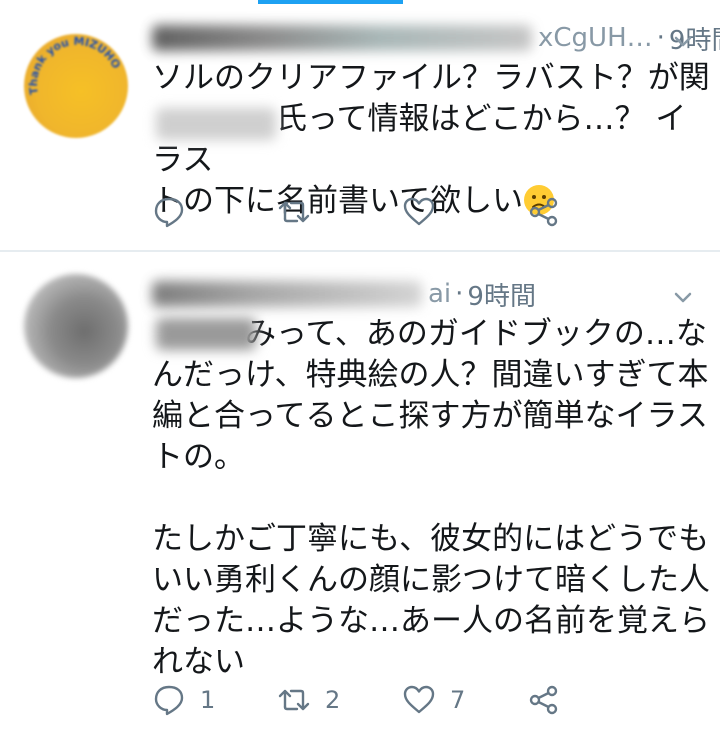 This screenshot has height=739, width=720. I want to click on tweet-header: ai · 9時間, so click(344, 294).